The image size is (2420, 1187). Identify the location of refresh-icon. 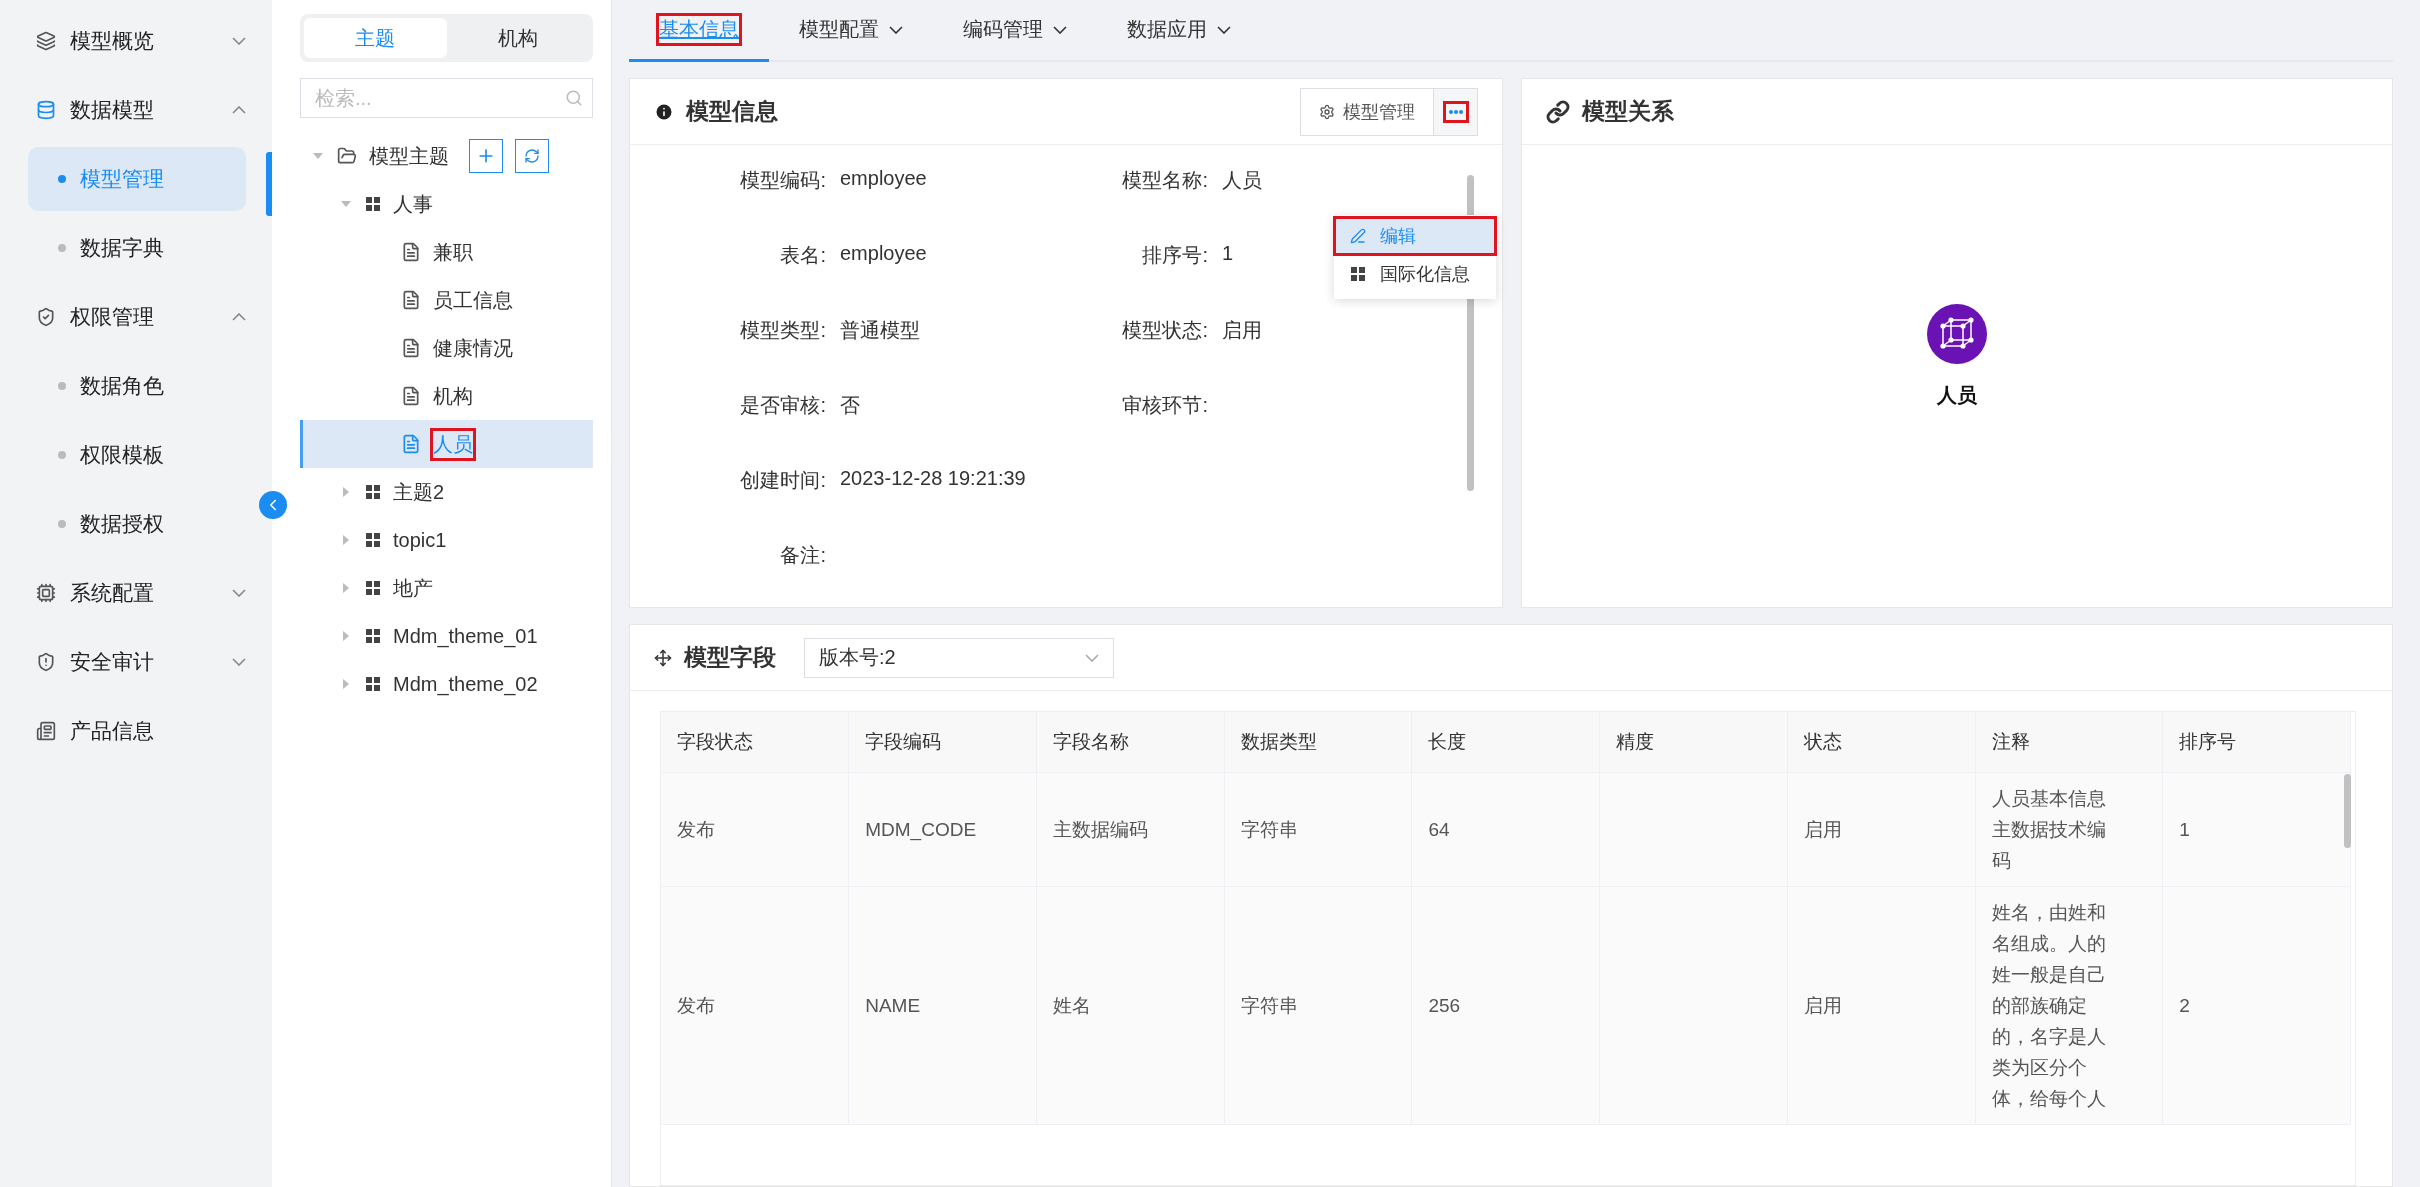
(532, 156).